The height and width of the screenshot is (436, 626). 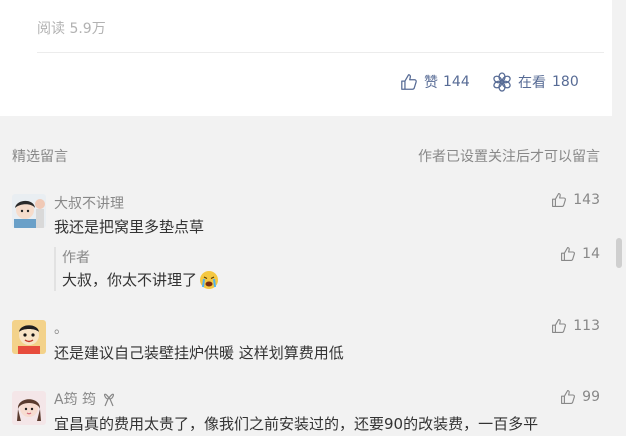 What do you see at coordinates (565, 82) in the screenshot?
I see `look-count: 180` at bounding box center [565, 82].